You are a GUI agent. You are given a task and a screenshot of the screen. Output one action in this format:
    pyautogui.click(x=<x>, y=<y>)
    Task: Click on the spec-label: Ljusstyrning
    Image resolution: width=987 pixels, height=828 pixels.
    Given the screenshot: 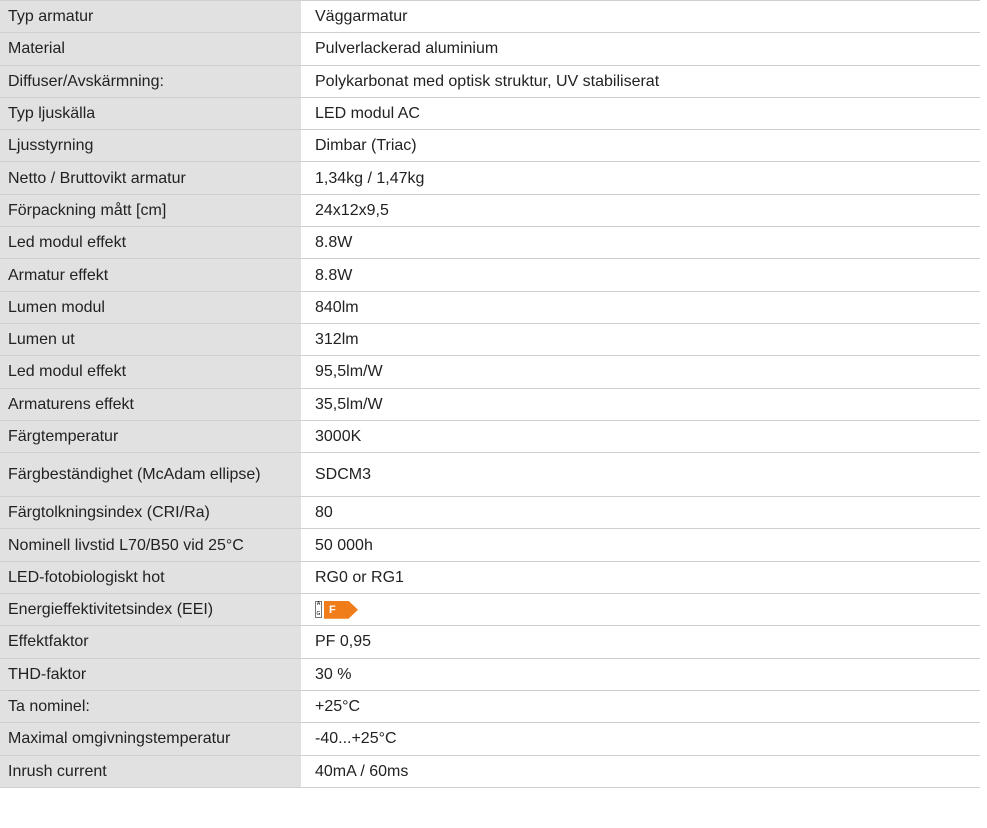 What is the action you would take?
    pyautogui.click(x=150, y=145)
    